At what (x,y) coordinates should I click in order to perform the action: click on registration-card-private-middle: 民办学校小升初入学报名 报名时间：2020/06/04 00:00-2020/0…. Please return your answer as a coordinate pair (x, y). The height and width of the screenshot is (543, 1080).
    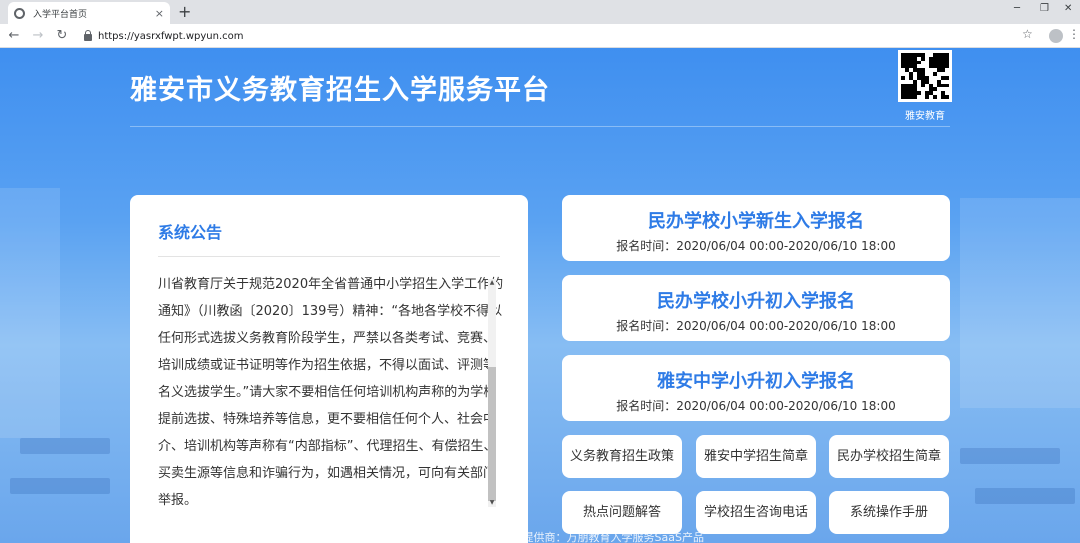
    Looking at the image, I should click on (756, 308).